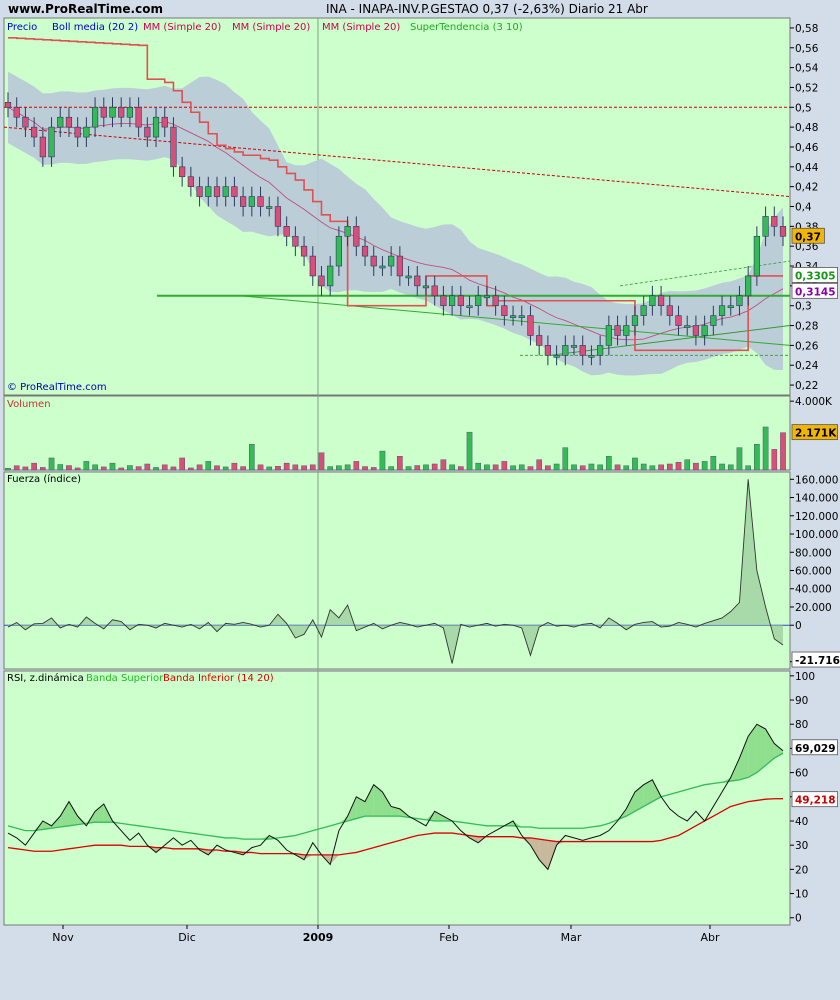  Describe the element at coordinates (807, 49) in the screenshot. I see `y-tick-label: 0,56` at that location.